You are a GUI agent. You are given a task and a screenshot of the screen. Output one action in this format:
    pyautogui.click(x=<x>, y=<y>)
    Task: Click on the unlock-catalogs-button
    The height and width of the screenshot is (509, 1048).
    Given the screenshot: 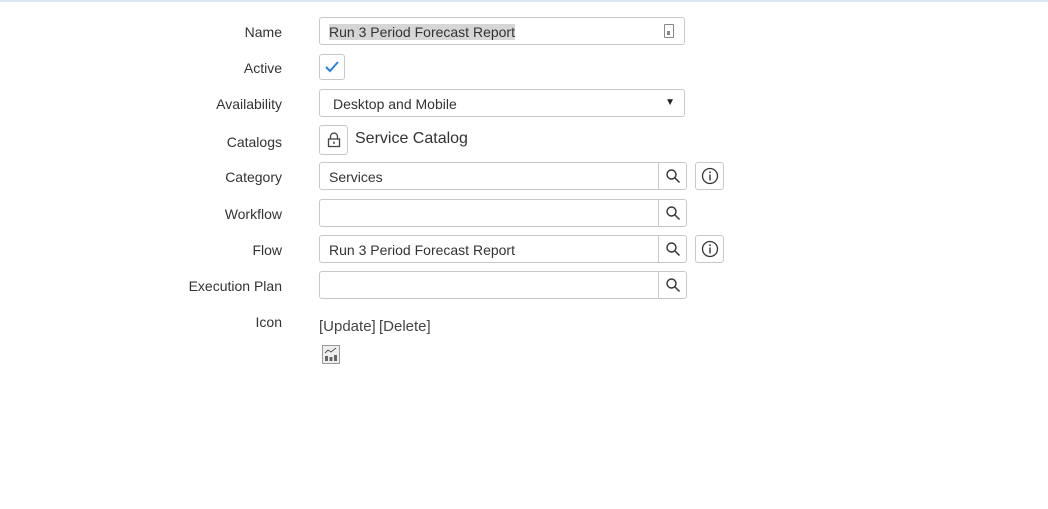 What is the action you would take?
    pyautogui.click(x=333, y=140)
    